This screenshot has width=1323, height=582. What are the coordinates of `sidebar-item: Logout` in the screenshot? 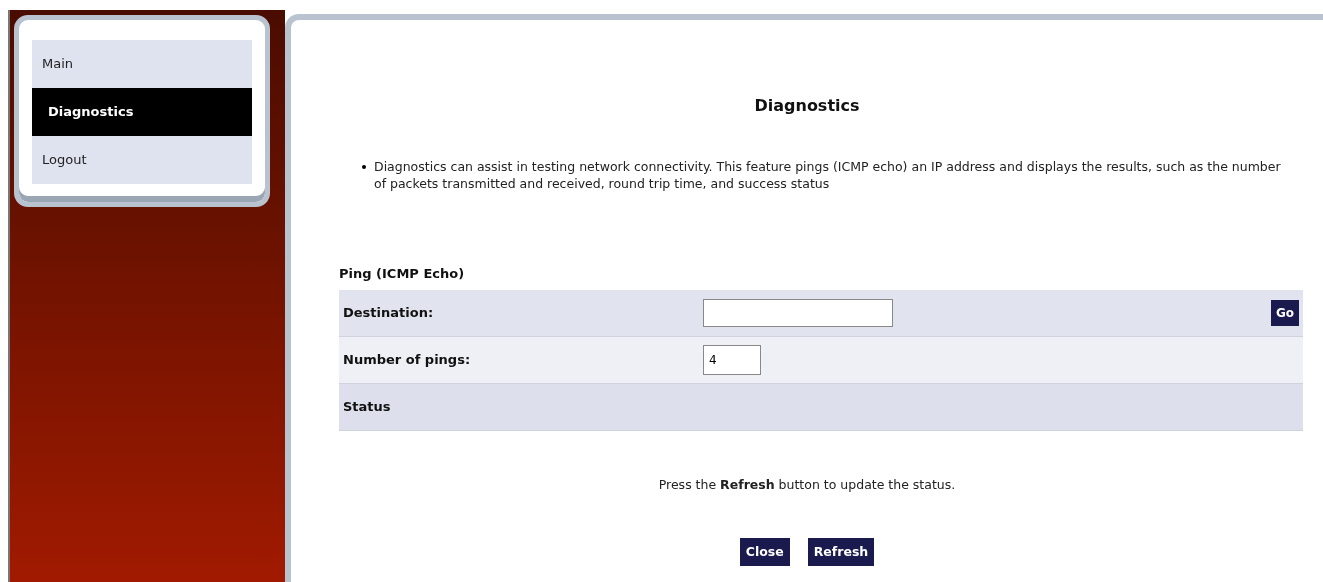 It's located at (142, 160).